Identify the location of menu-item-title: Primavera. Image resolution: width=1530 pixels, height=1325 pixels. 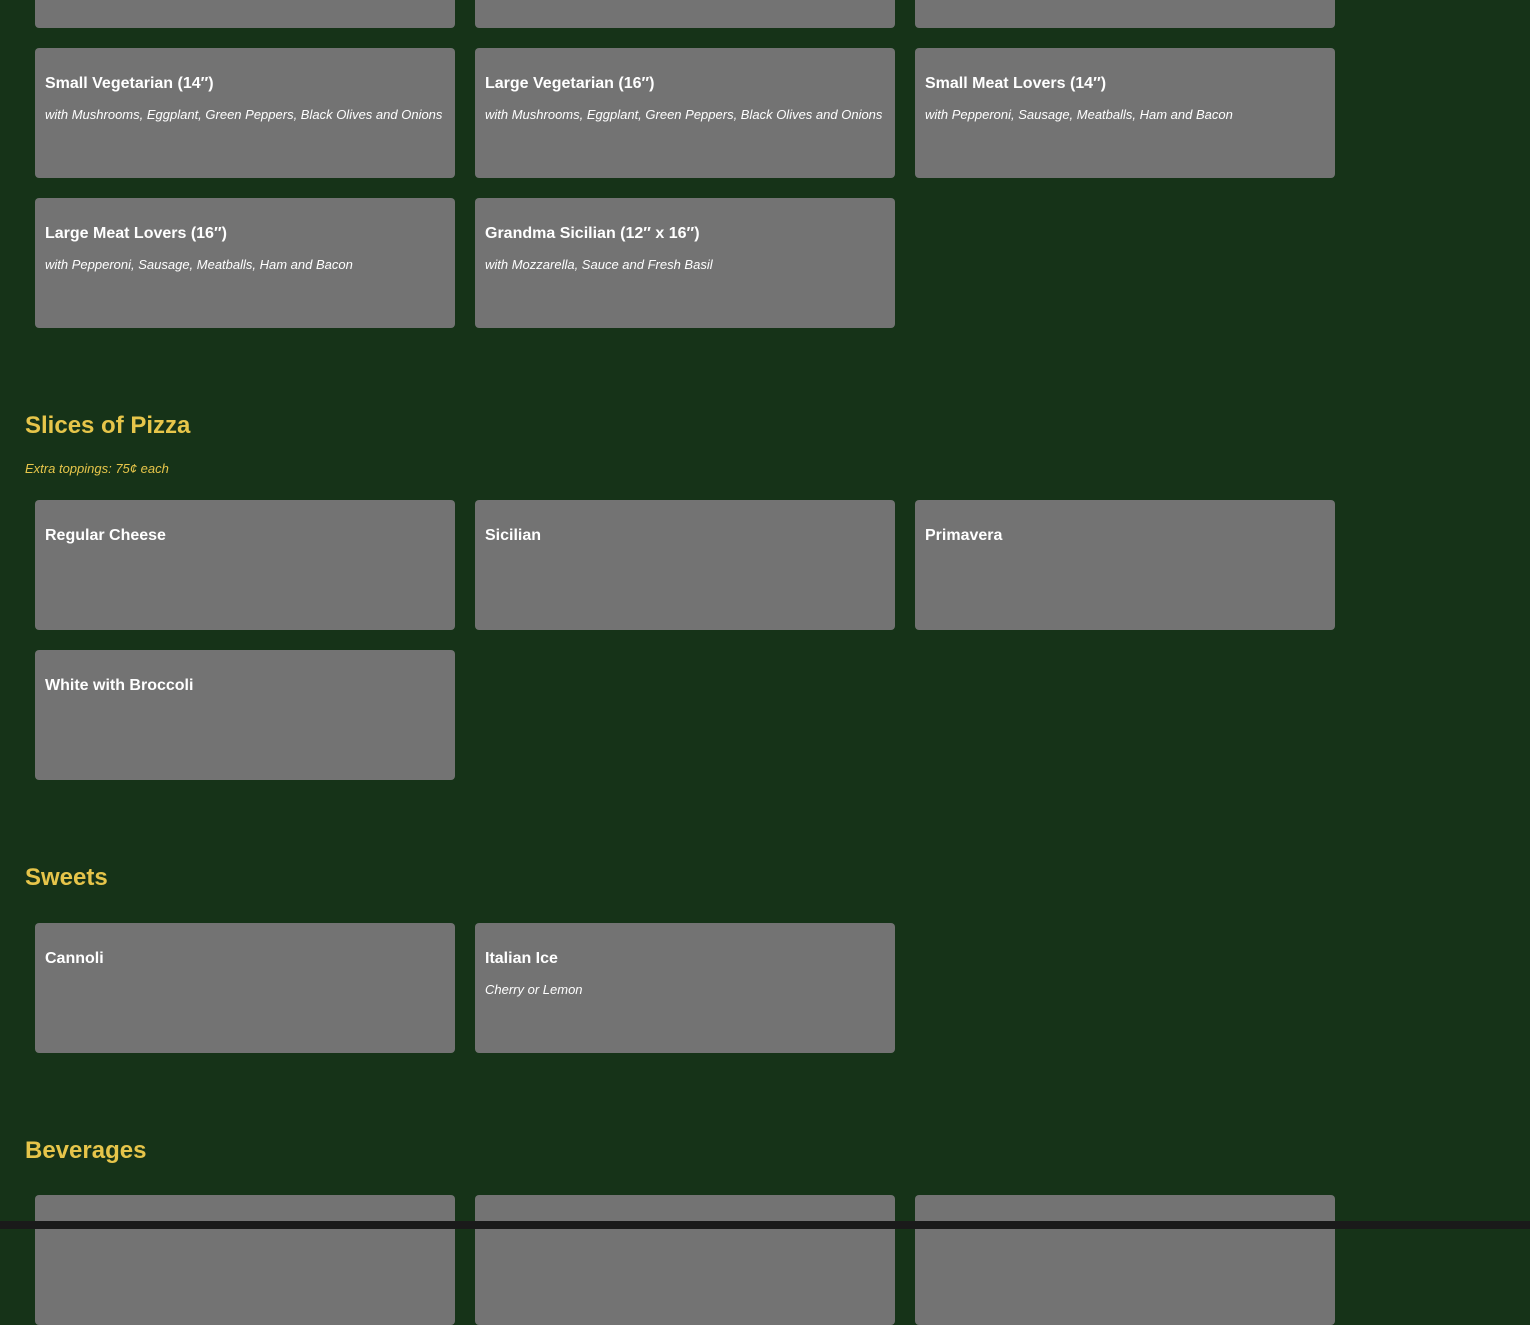
(964, 535).